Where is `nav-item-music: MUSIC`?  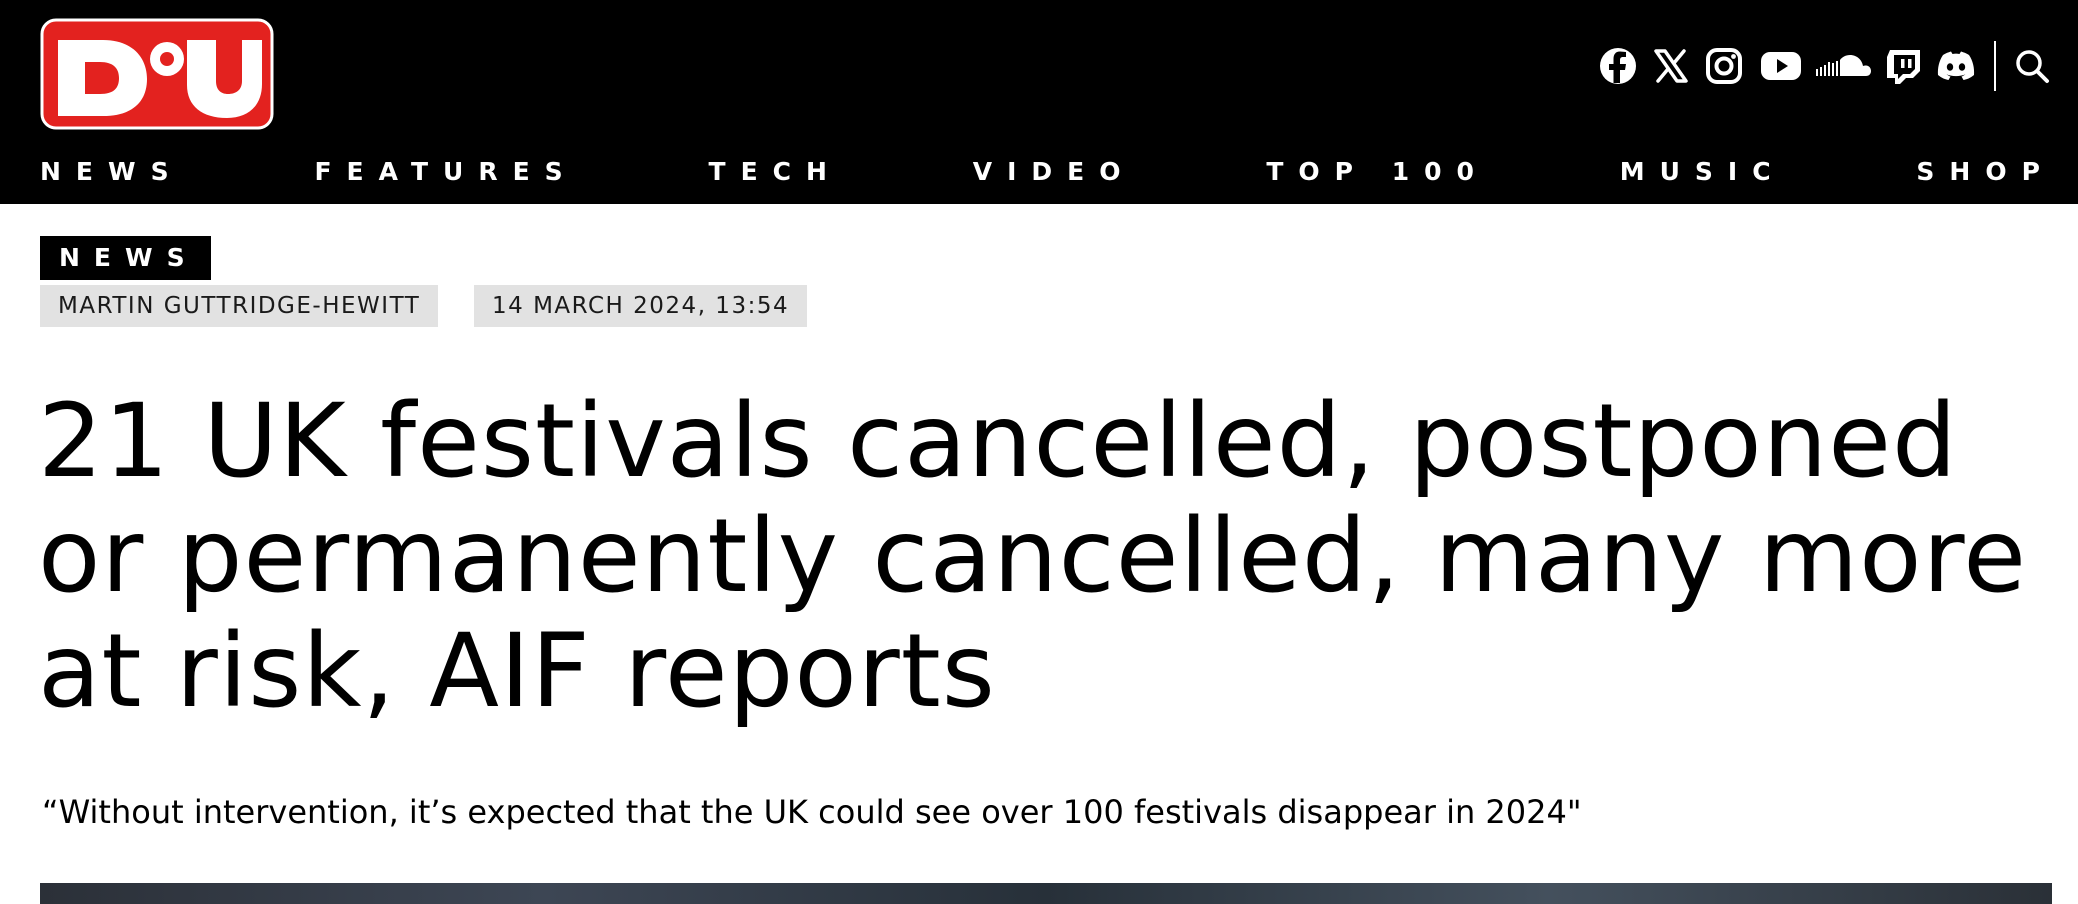 nav-item-music: MUSIC is located at coordinates (1703, 171).